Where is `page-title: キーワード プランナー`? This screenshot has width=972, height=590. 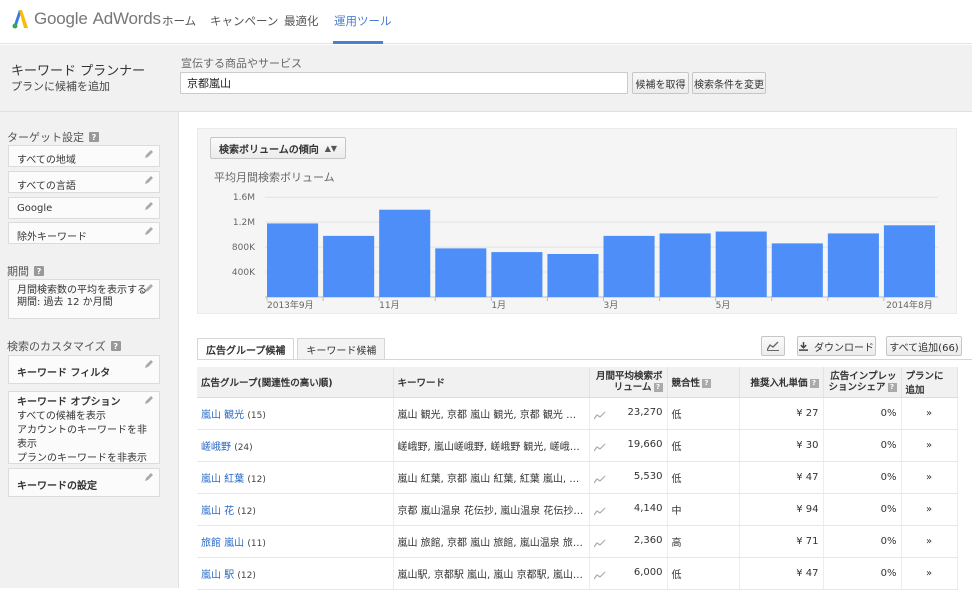
page-title: キーワード プランナー is located at coordinates (78, 71).